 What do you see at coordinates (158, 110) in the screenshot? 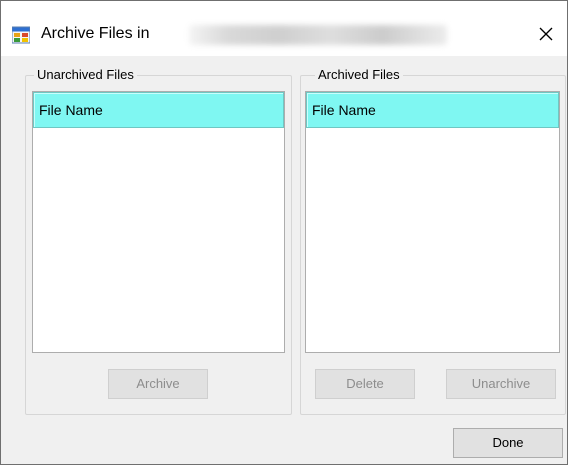
I see `unarchived-file-name-column-header: File Name` at bounding box center [158, 110].